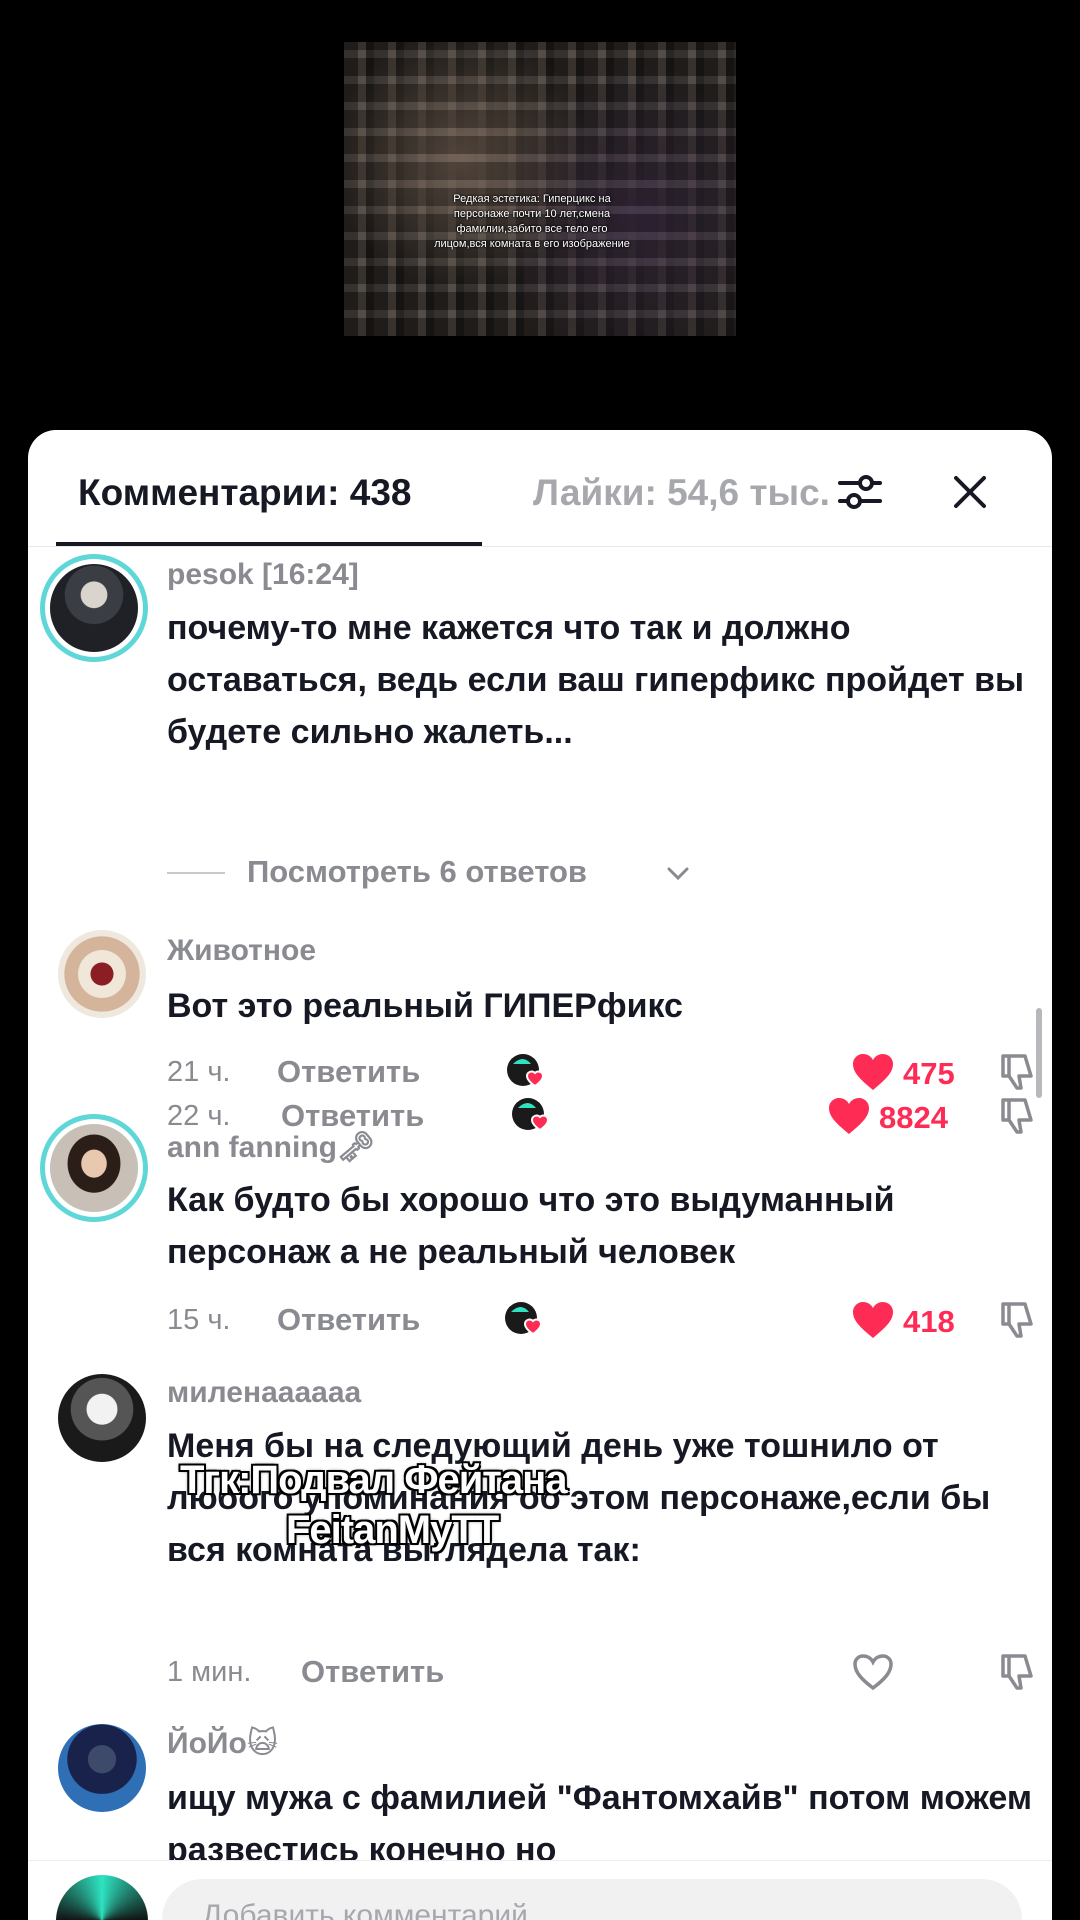 The image size is (1080, 1920). I want to click on comment-username: миленаааааа, so click(264, 1393).